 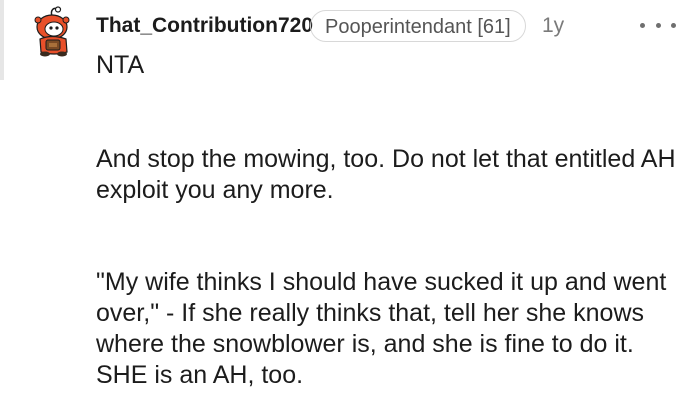 I want to click on more-horizontal-icon, so click(x=658, y=25).